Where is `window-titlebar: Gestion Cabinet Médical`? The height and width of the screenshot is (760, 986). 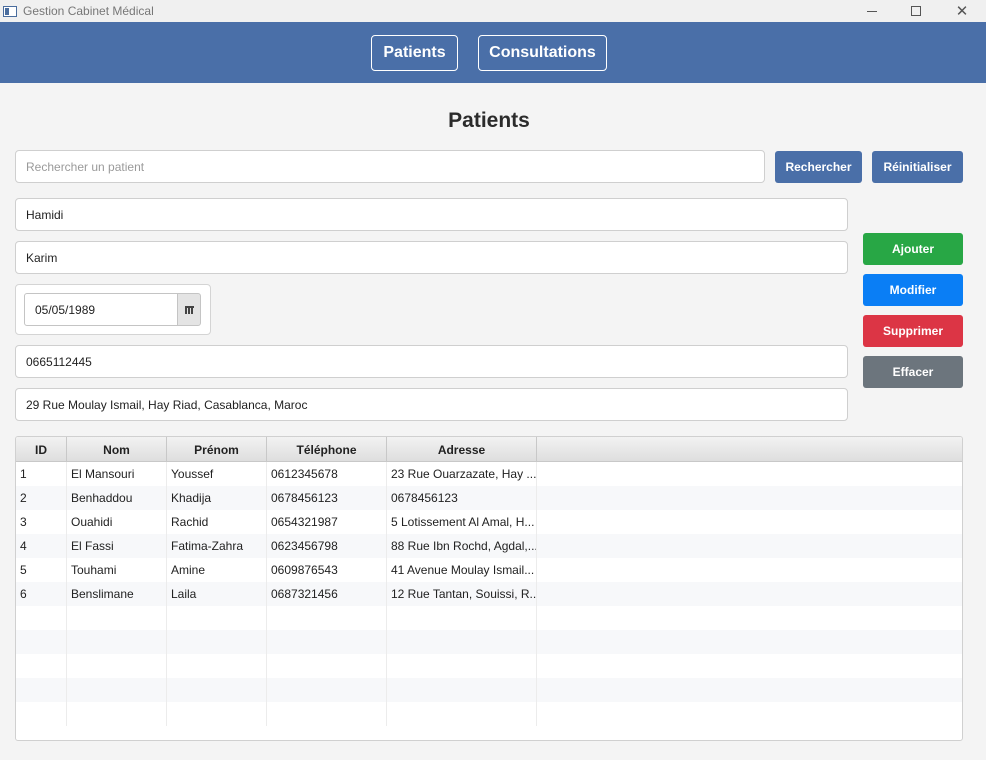 window-titlebar: Gestion Cabinet Médical is located at coordinates (493, 11).